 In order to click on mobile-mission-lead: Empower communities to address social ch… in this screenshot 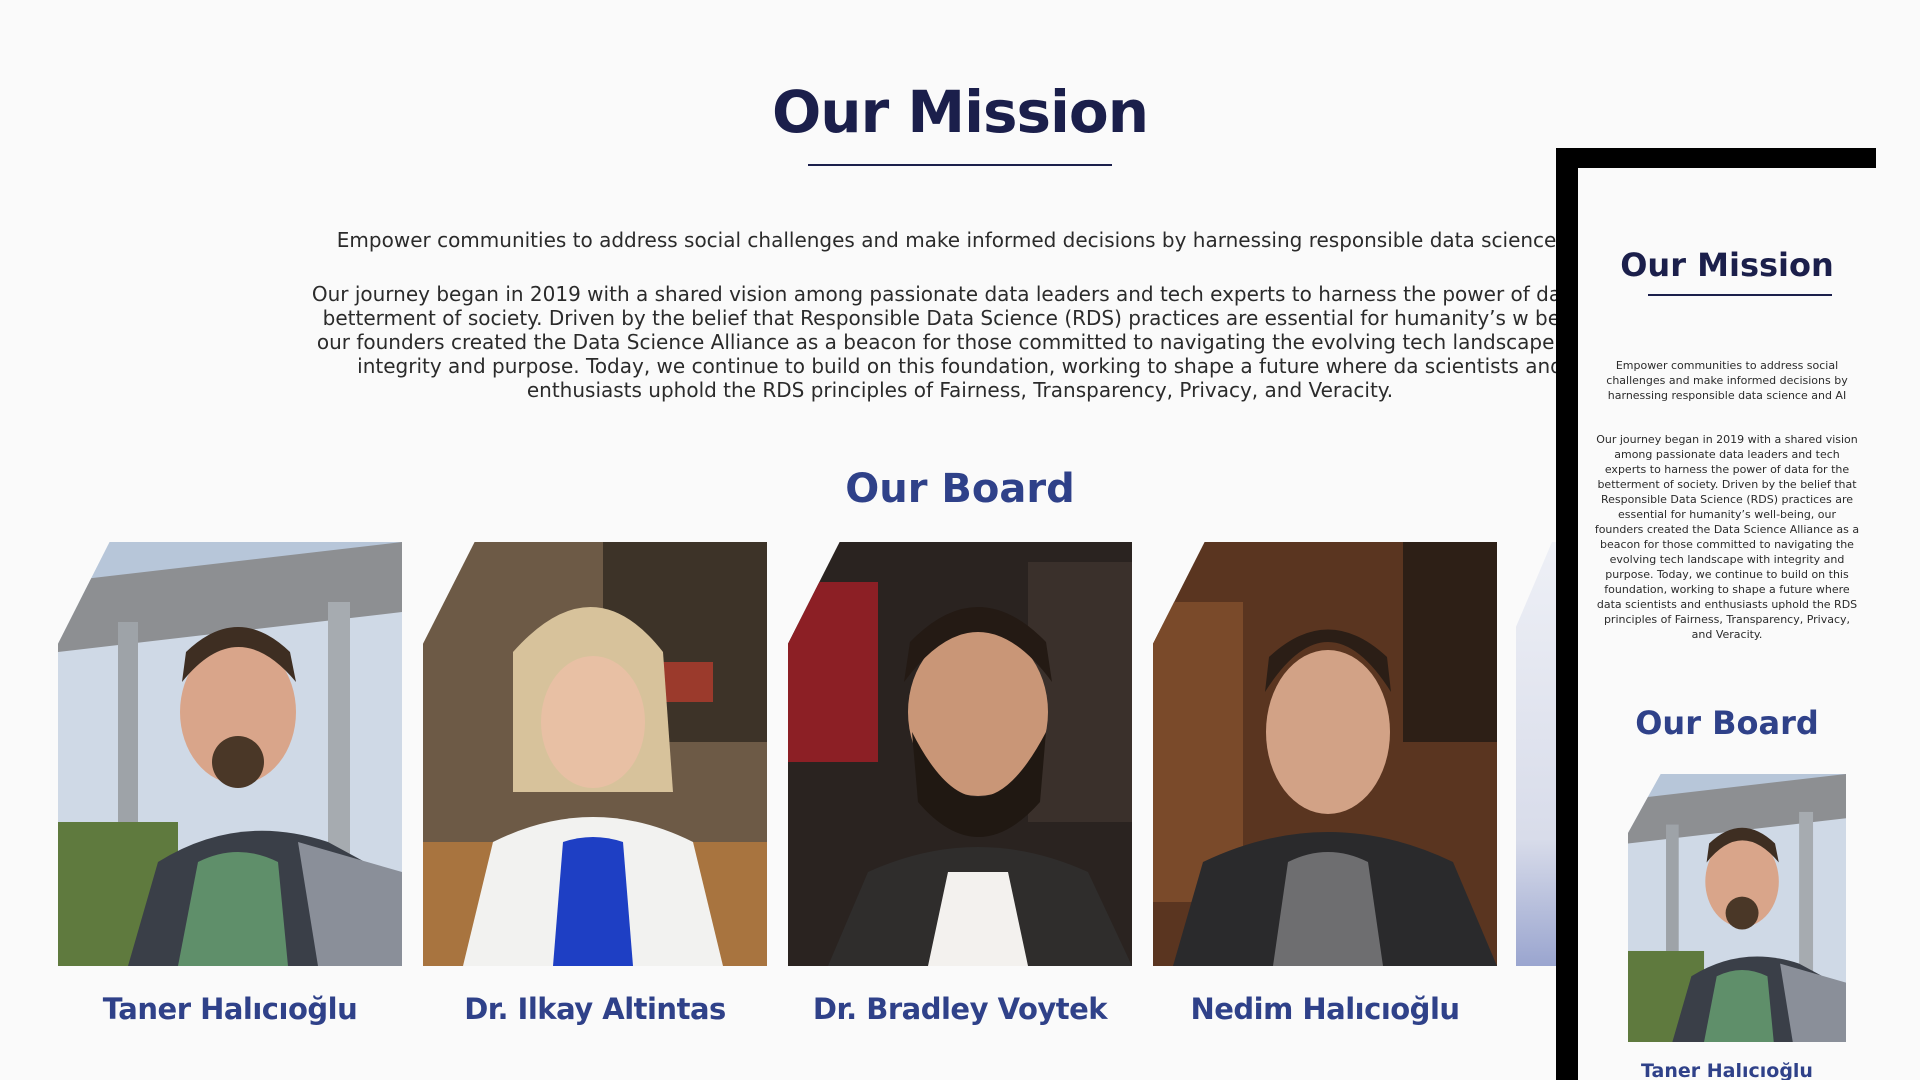, I will do `click(1727, 380)`.